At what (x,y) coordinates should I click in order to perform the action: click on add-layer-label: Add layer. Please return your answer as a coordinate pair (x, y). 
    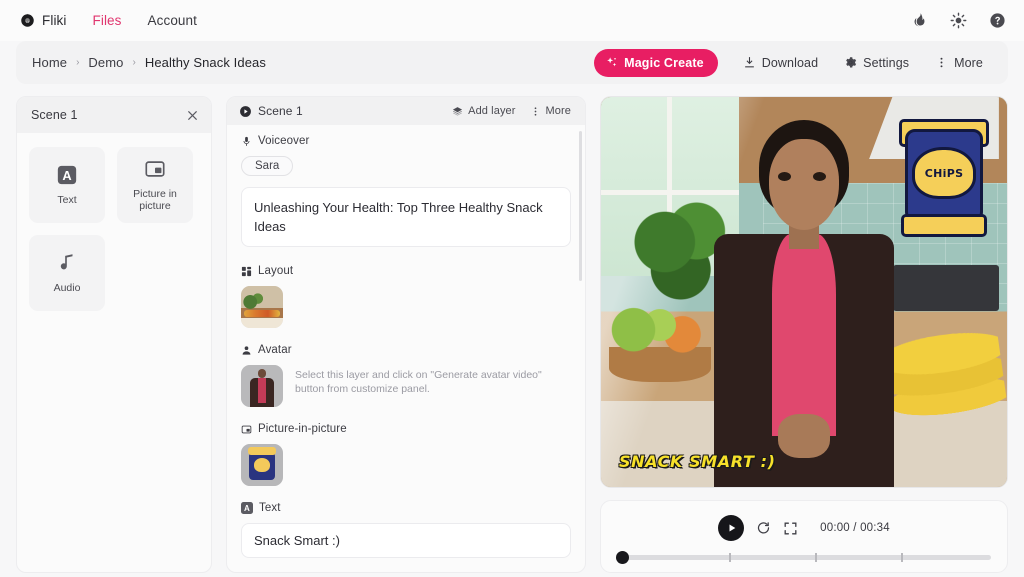
    Looking at the image, I should click on (492, 111).